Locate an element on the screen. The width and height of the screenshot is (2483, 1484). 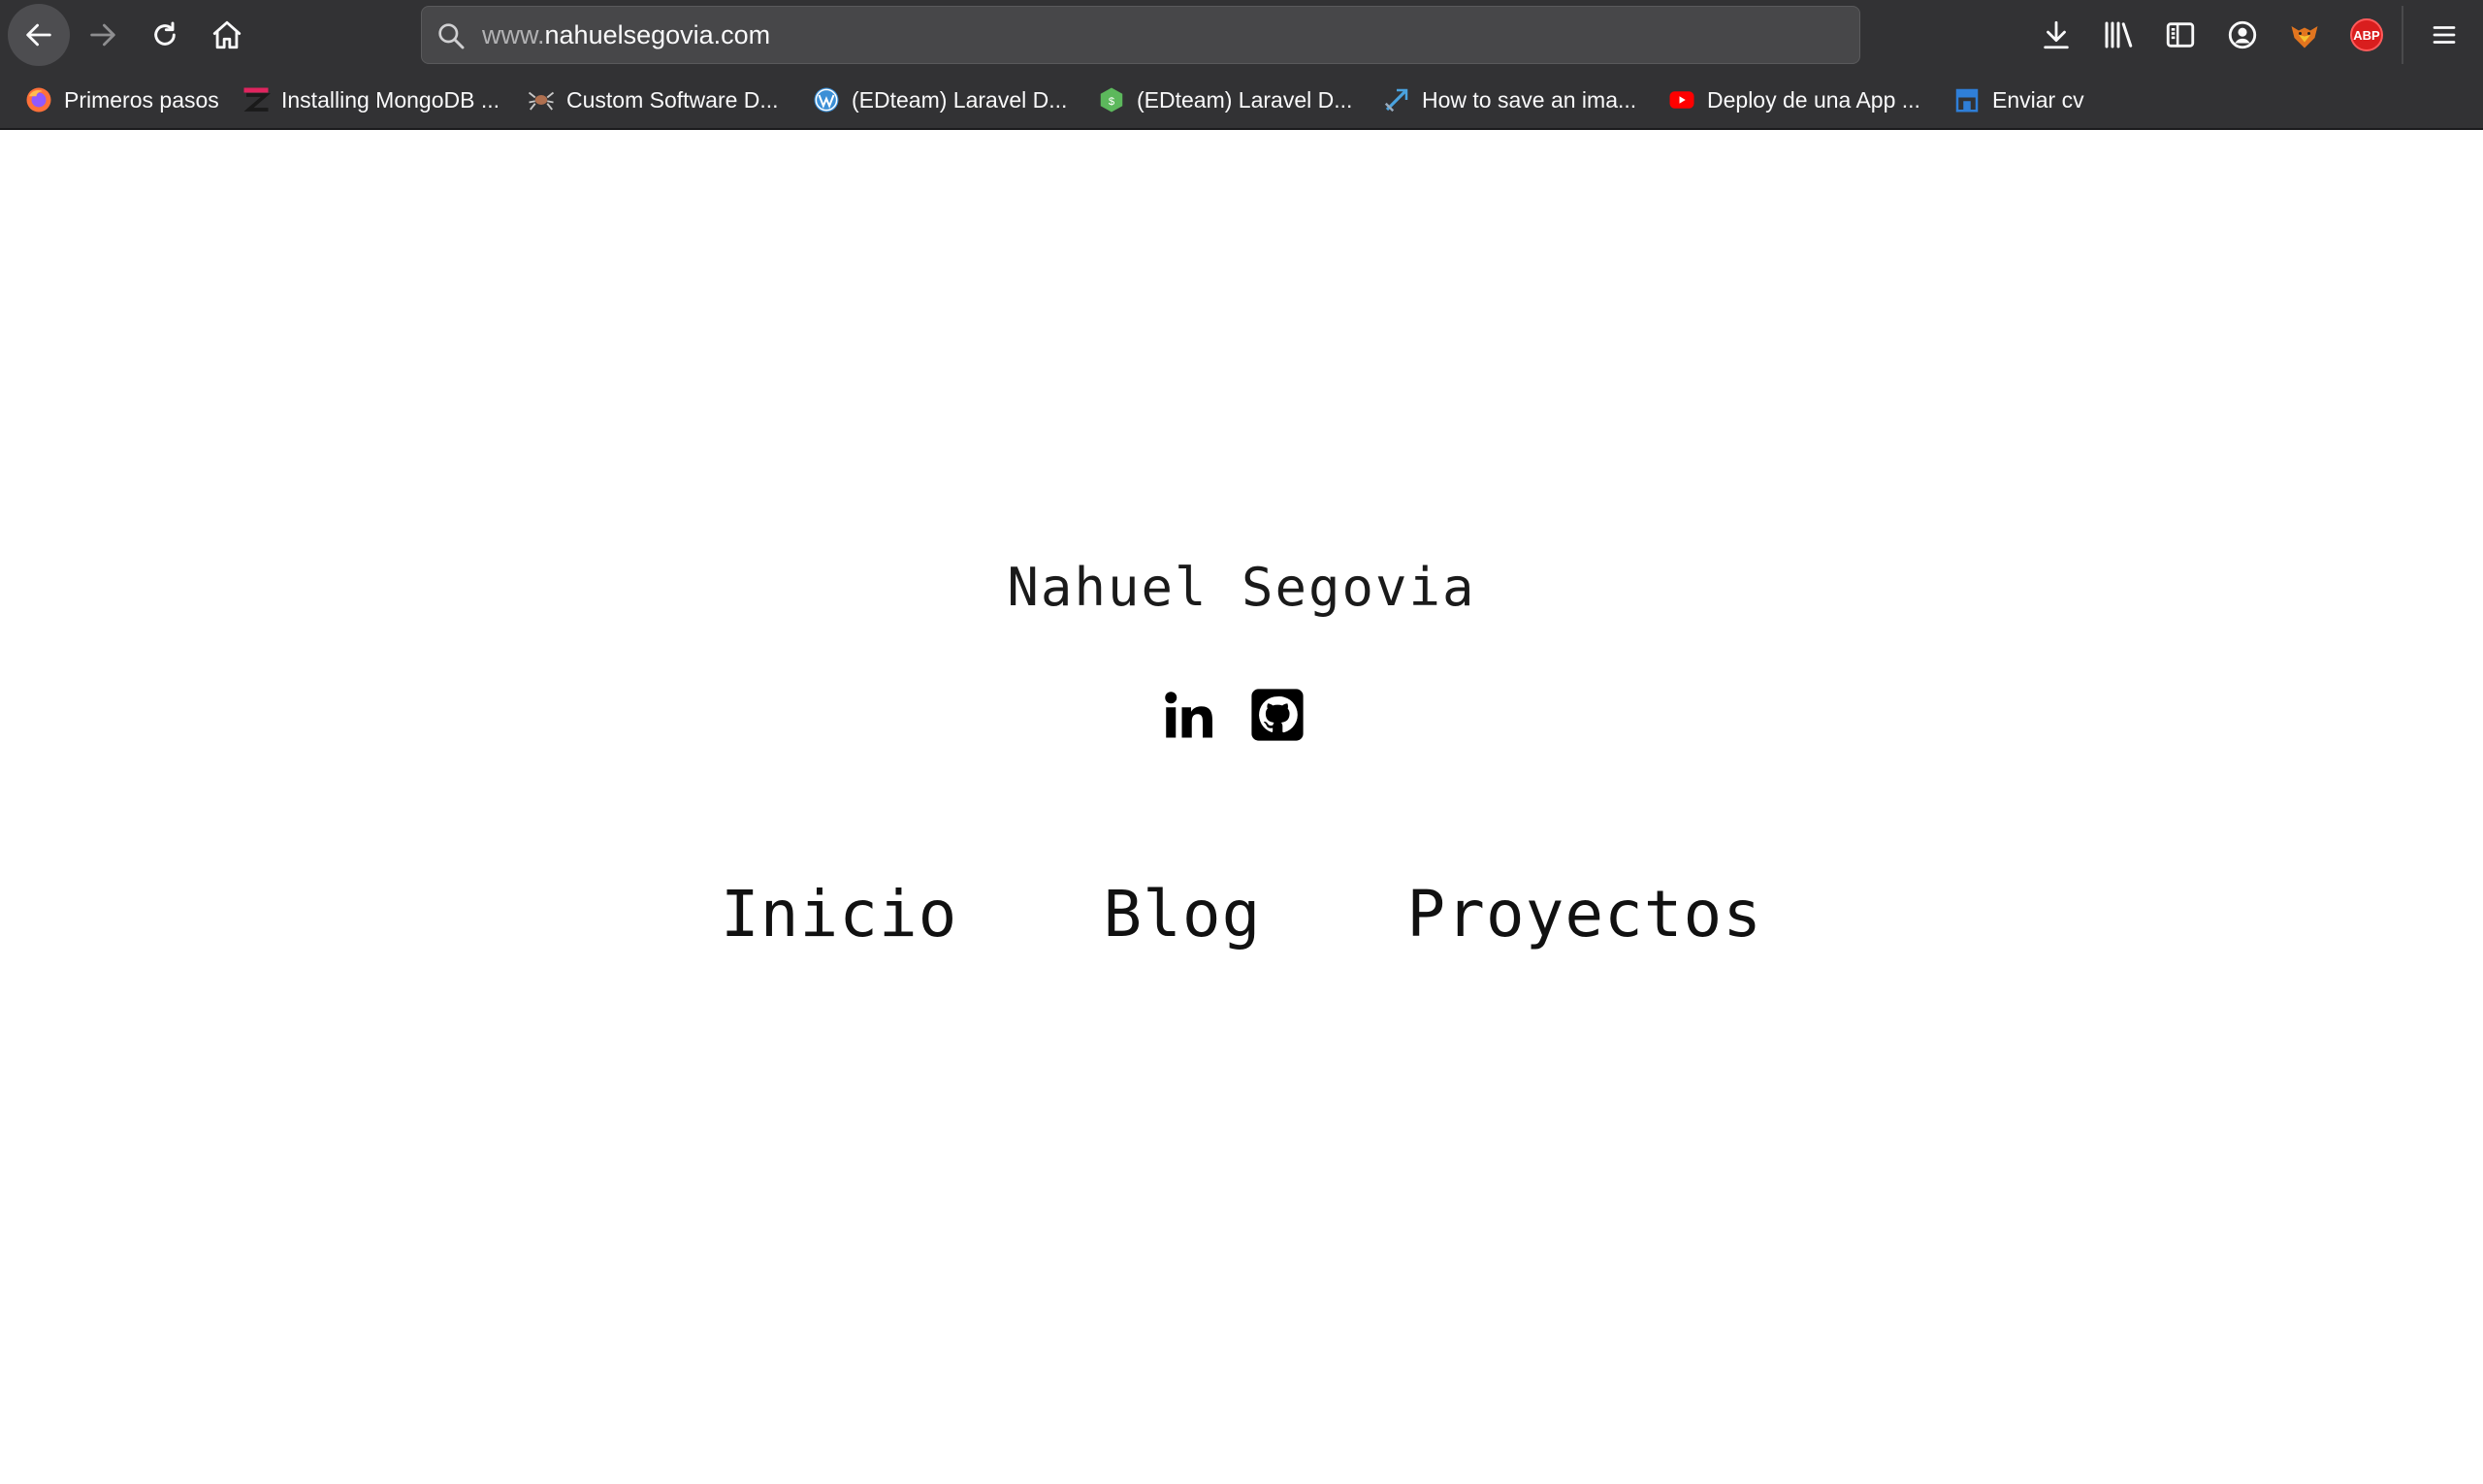
fox-extension-icon is located at coordinates (2304, 37).